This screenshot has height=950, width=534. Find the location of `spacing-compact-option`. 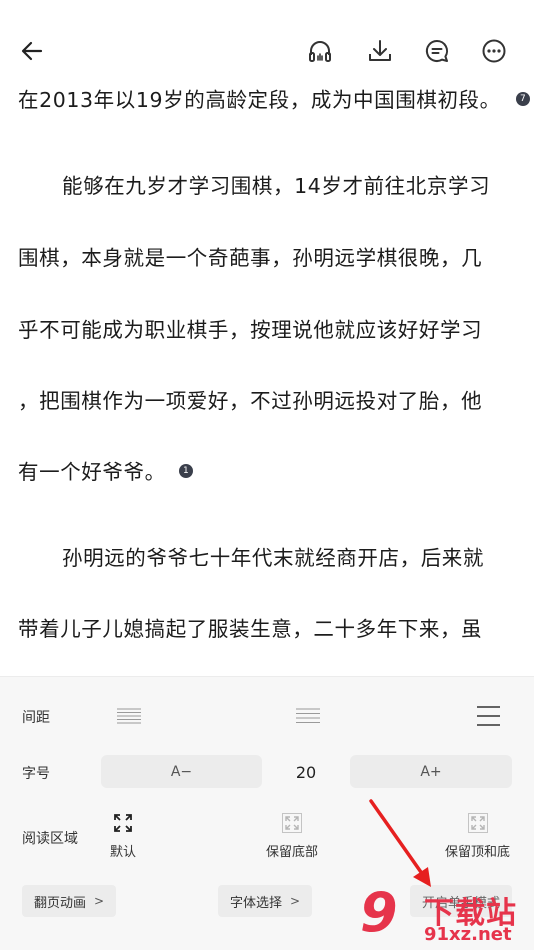

spacing-compact-option is located at coordinates (129, 716).